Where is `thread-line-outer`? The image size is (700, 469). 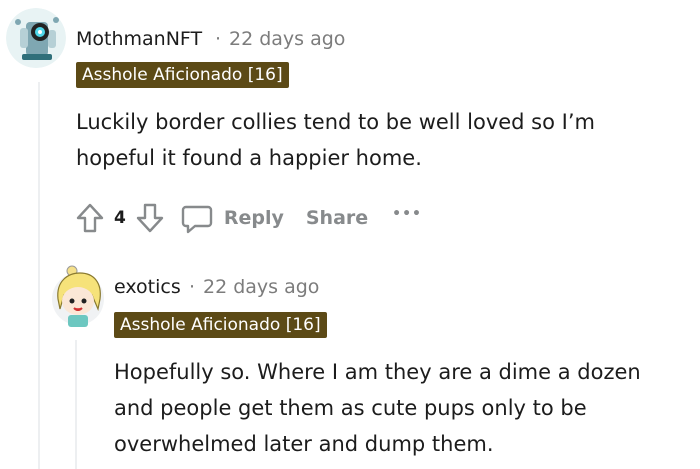 thread-line-outer is located at coordinates (39, 275).